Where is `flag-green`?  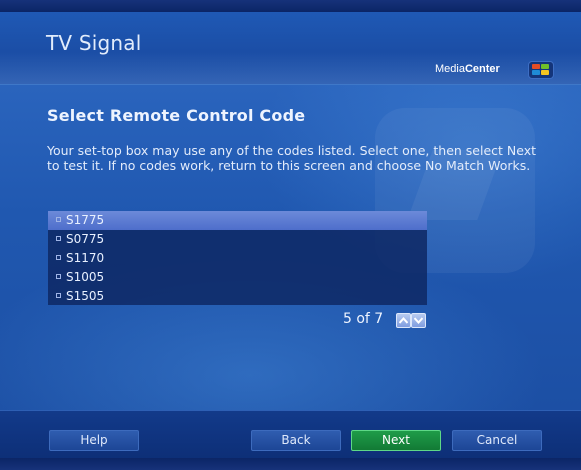 flag-green is located at coordinates (545, 66).